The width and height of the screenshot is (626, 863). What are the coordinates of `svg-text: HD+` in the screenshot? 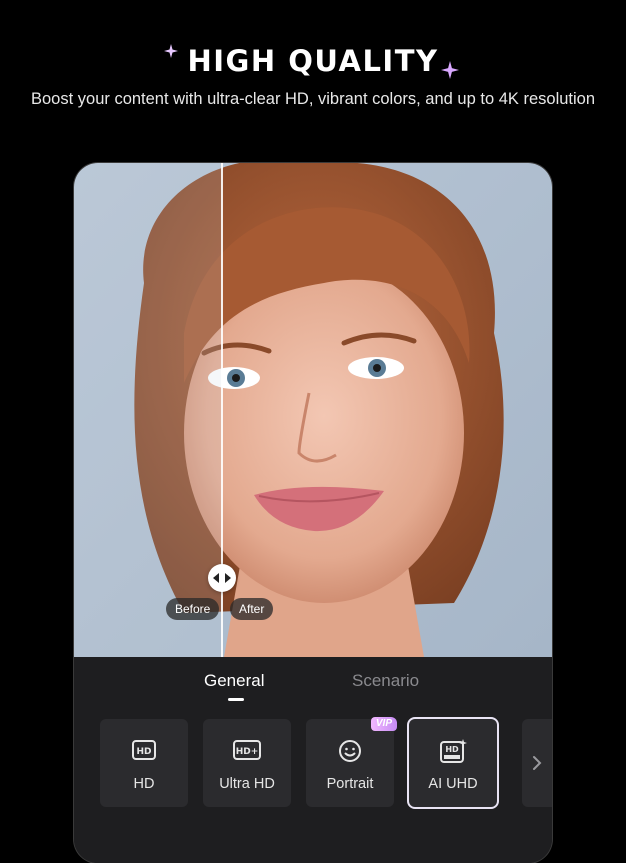 It's located at (247, 752).